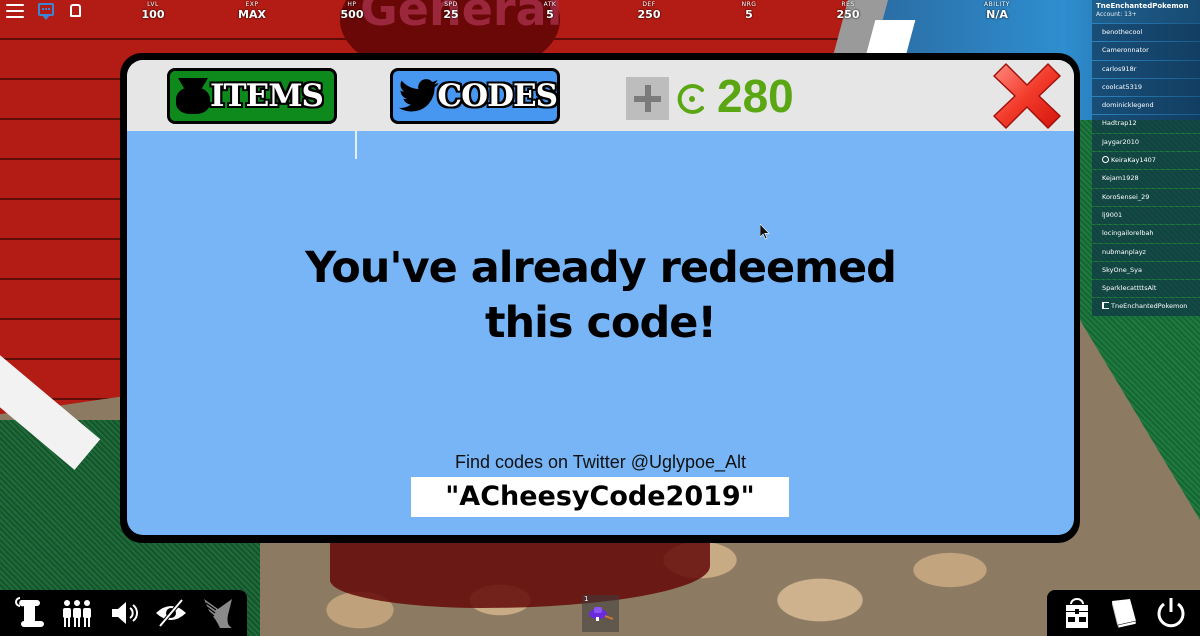 This screenshot has height=636, width=1200. Describe the element at coordinates (218, 613) in the screenshot. I see `wing-icon` at that location.